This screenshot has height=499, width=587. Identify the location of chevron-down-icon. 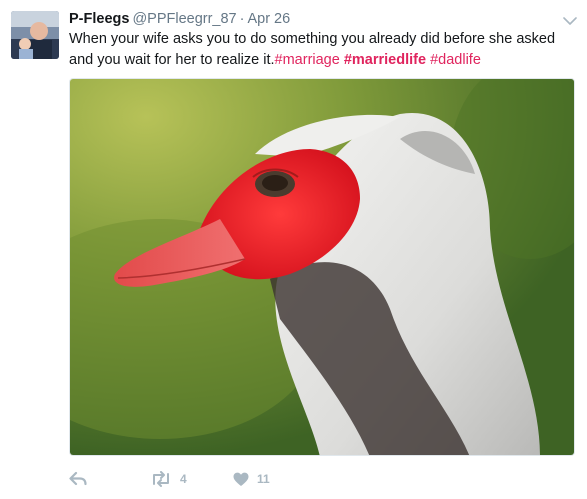
(570, 19).